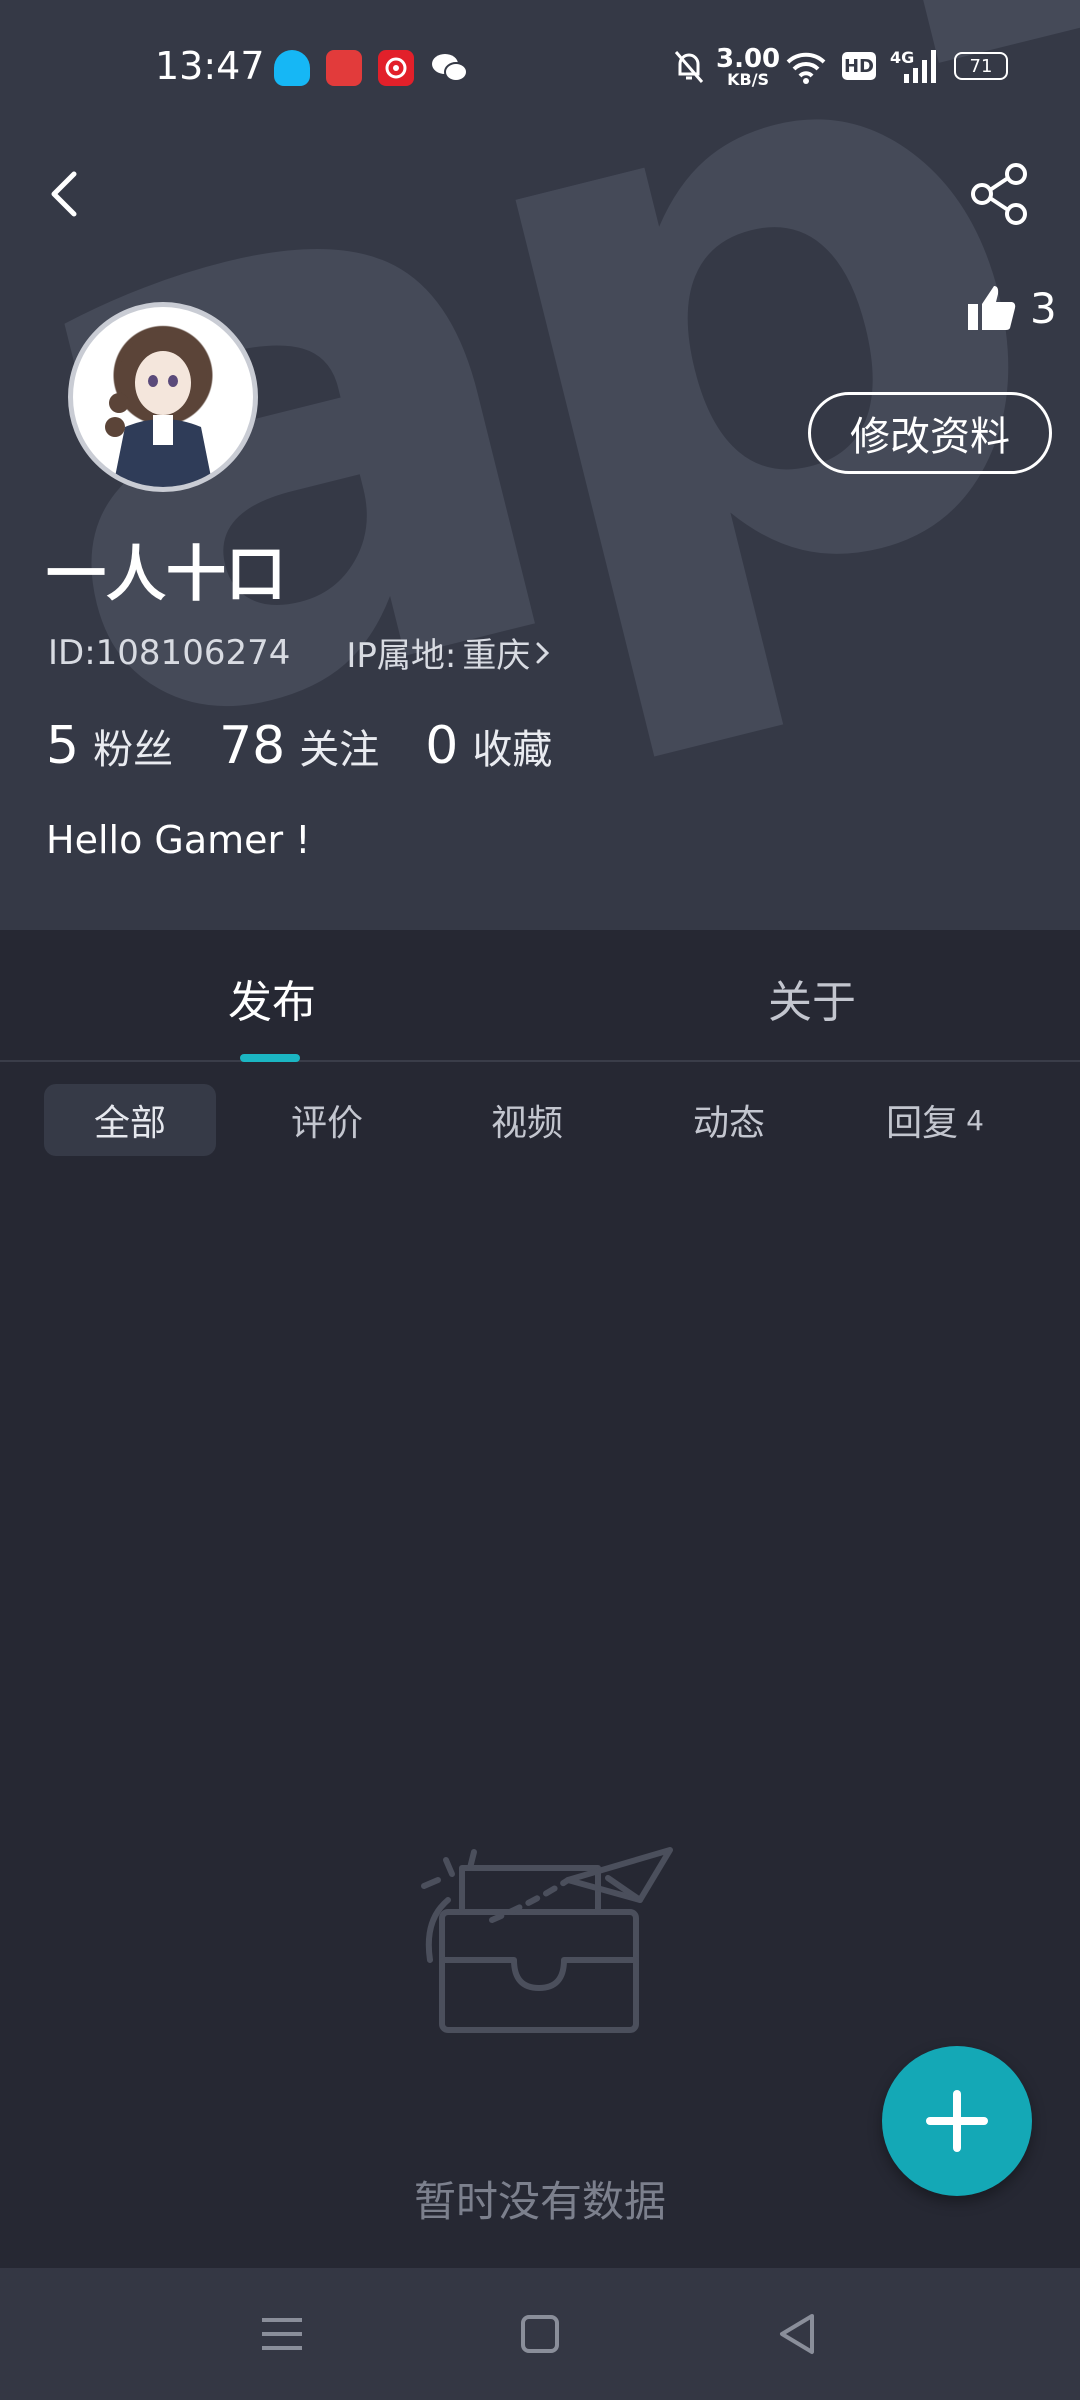 The image size is (1080, 2400). Describe the element at coordinates (930, 433) in the screenshot. I see `edit-profile-button: 修改资料` at that location.